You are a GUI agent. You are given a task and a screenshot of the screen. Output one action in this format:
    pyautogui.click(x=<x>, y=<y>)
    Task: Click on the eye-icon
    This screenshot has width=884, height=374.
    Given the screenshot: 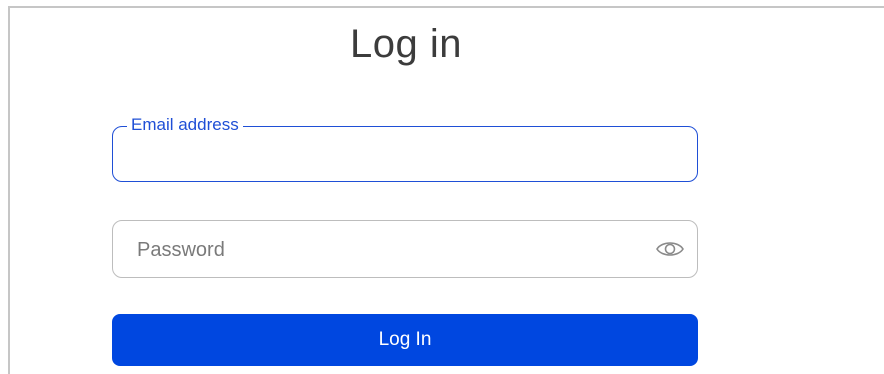 What is the action you would take?
    pyautogui.click(x=670, y=249)
    